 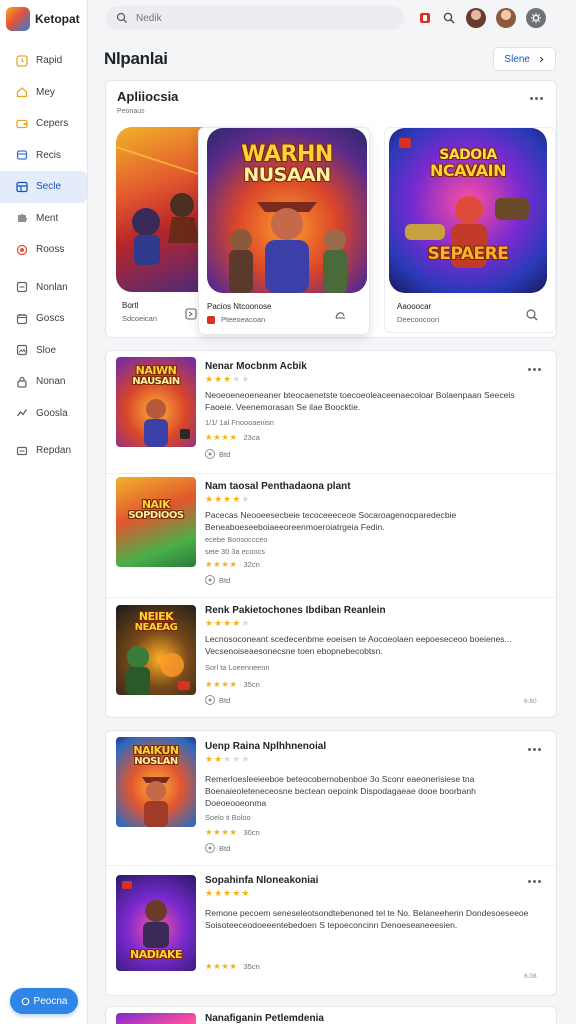 I want to click on image-icon, so click(x=22, y=350).